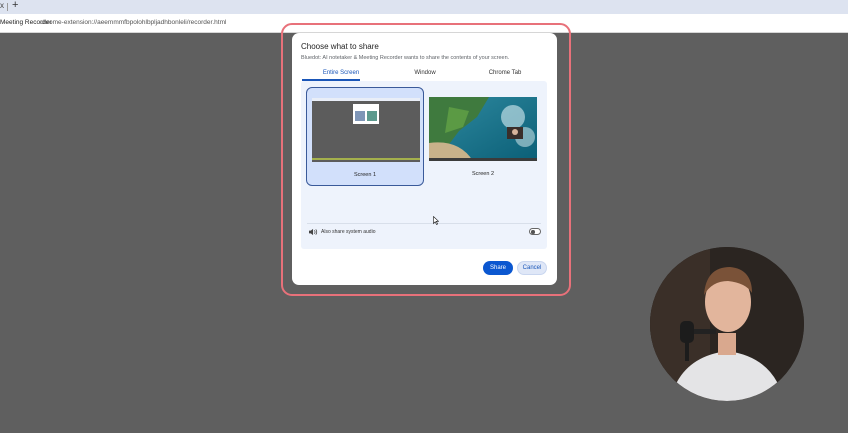 Image resolution: width=848 pixels, height=433 pixels. I want to click on toggle-knob, so click(533, 232).